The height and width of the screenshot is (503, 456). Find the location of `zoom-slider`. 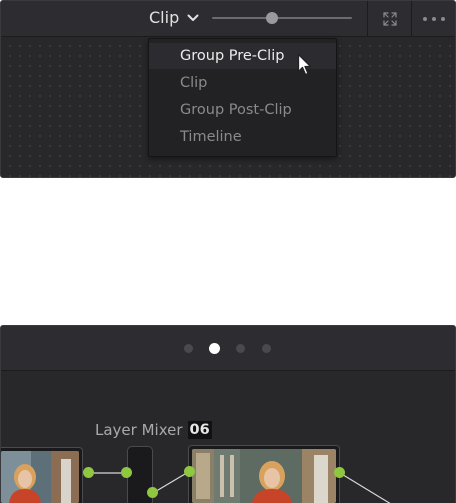

zoom-slider is located at coordinates (282, 18).